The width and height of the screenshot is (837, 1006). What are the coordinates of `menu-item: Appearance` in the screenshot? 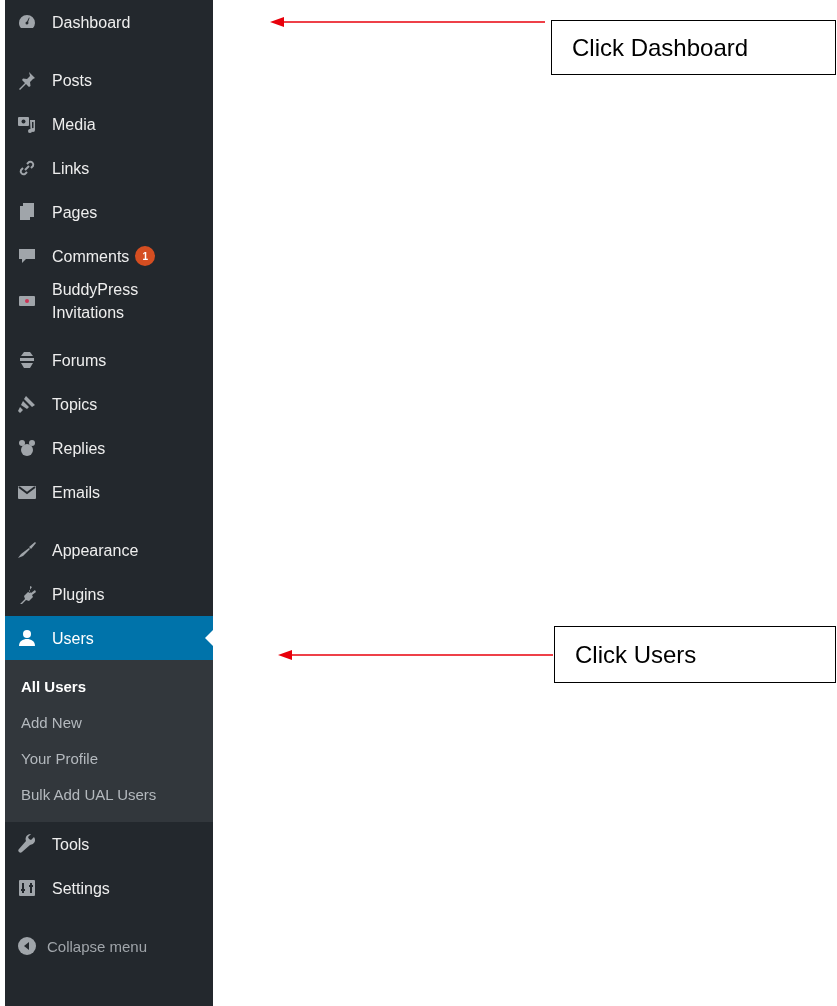 It's located at (109, 550).